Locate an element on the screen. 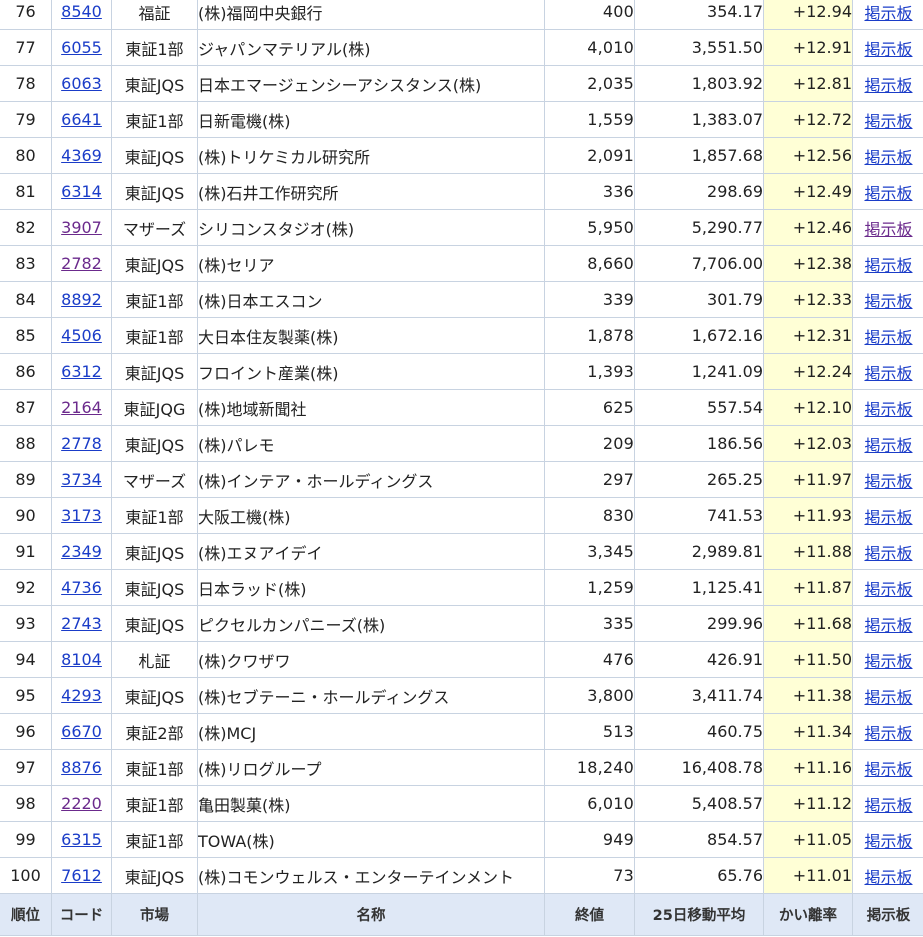 This screenshot has height=937, width=923. table-row: 98 2220 東証1部 亀田製菓(株) 6,010 5,408.57 +11.12 掲示板 is located at coordinates (461, 803).